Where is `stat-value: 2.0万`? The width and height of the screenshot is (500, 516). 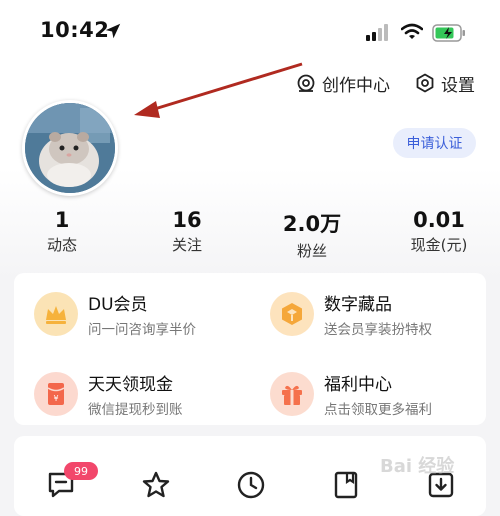 stat-value: 2.0万 is located at coordinates (312, 224).